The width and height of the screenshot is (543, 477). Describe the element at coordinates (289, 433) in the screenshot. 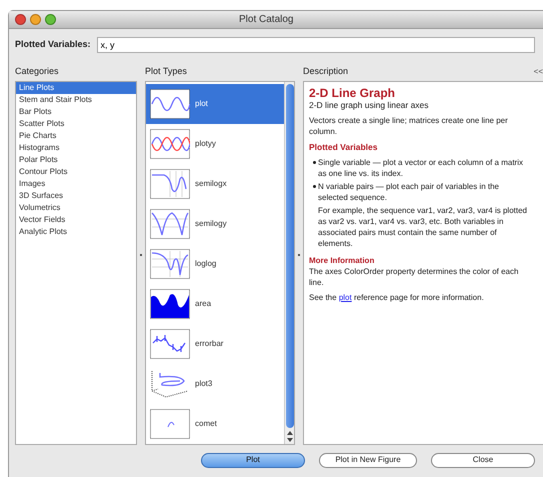

I see `scroll-up-icon` at that location.